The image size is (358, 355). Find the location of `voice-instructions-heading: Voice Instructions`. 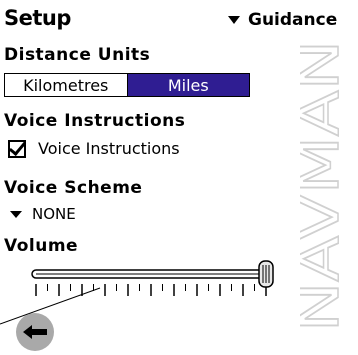

voice-instructions-heading: Voice Instructions is located at coordinates (95, 121).